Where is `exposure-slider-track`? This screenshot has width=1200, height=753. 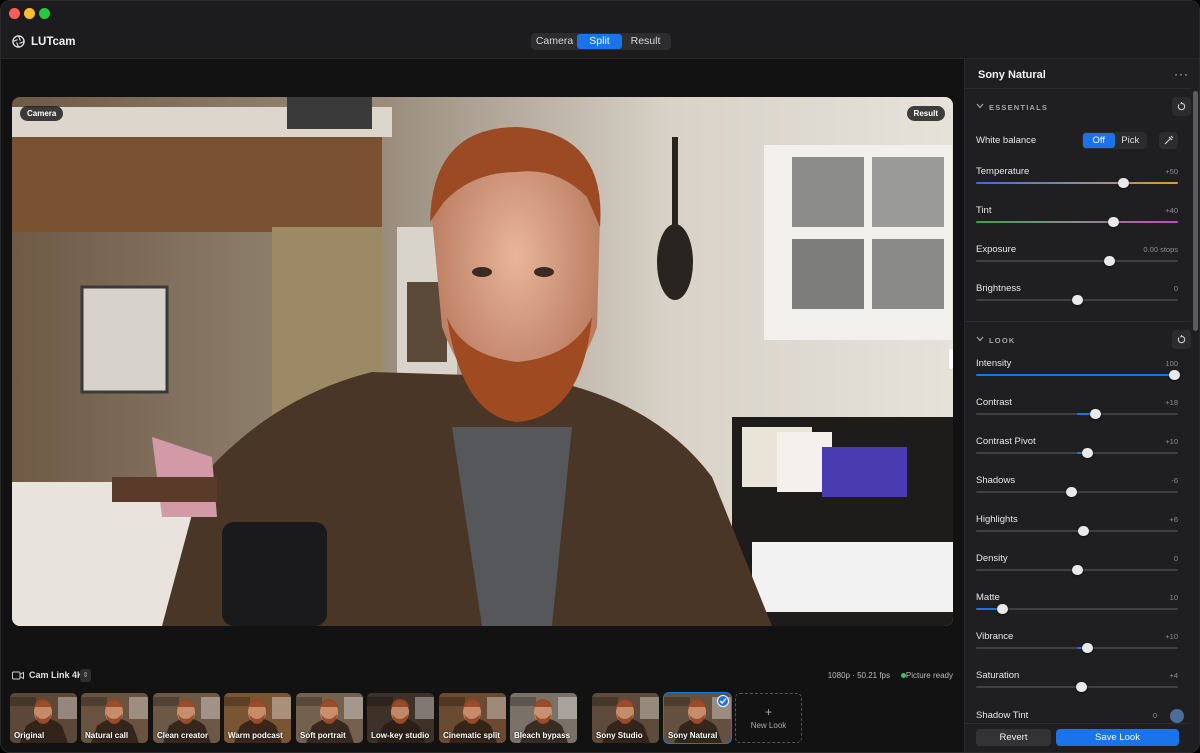 exposure-slider-track is located at coordinates (1077, 261).